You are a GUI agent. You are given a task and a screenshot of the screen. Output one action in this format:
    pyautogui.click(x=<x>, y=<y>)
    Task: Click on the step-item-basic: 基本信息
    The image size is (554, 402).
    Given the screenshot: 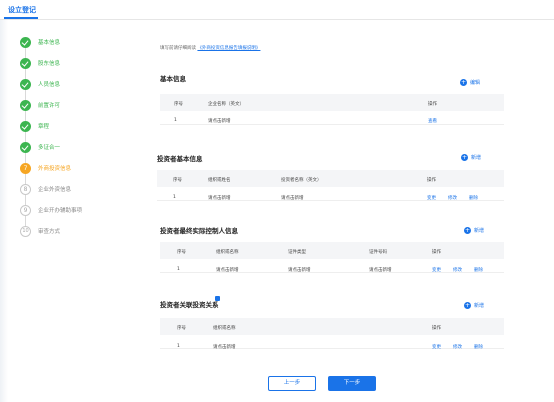 What is the action you would take?
    pyautogui.click(x=75, y=43)
    